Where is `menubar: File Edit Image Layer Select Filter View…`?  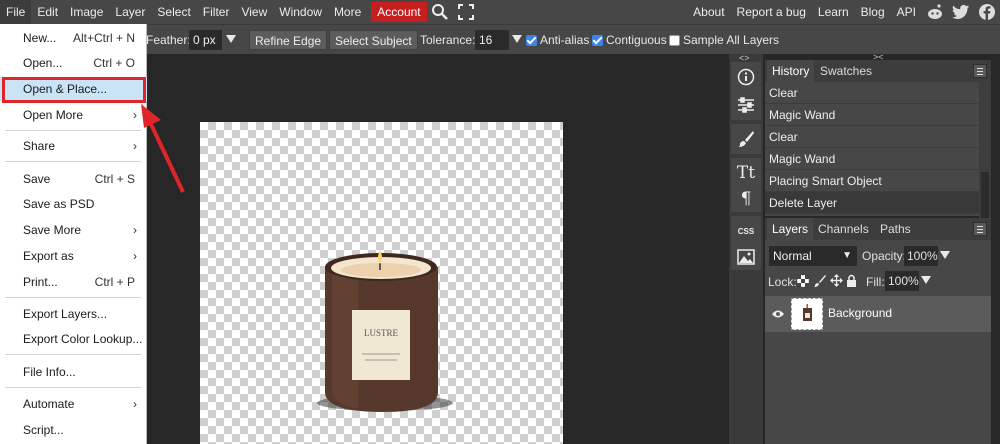
menubar: File Edit Image Layer Select Filter View… is located at coordinates (500, 12).